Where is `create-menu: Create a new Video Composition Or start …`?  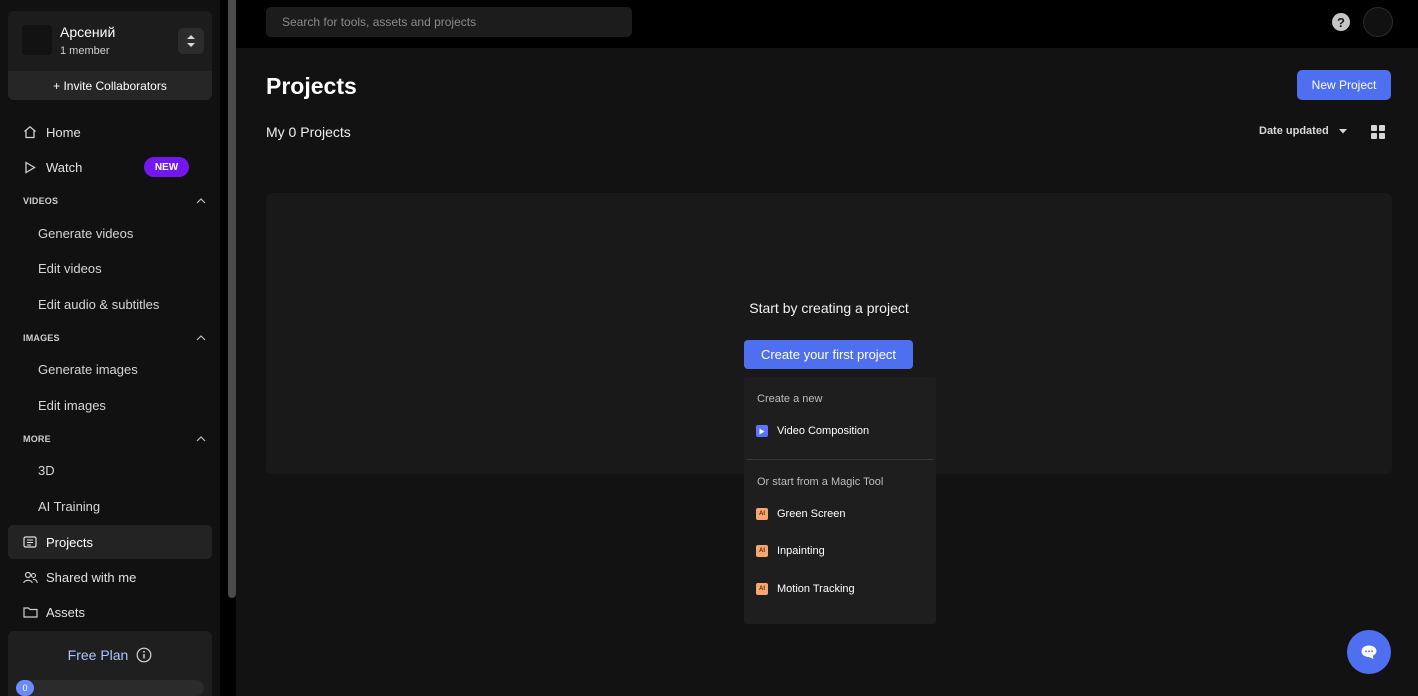 create-menu: Create a new Video Composition Or start … is located at coordinates (840, 500).